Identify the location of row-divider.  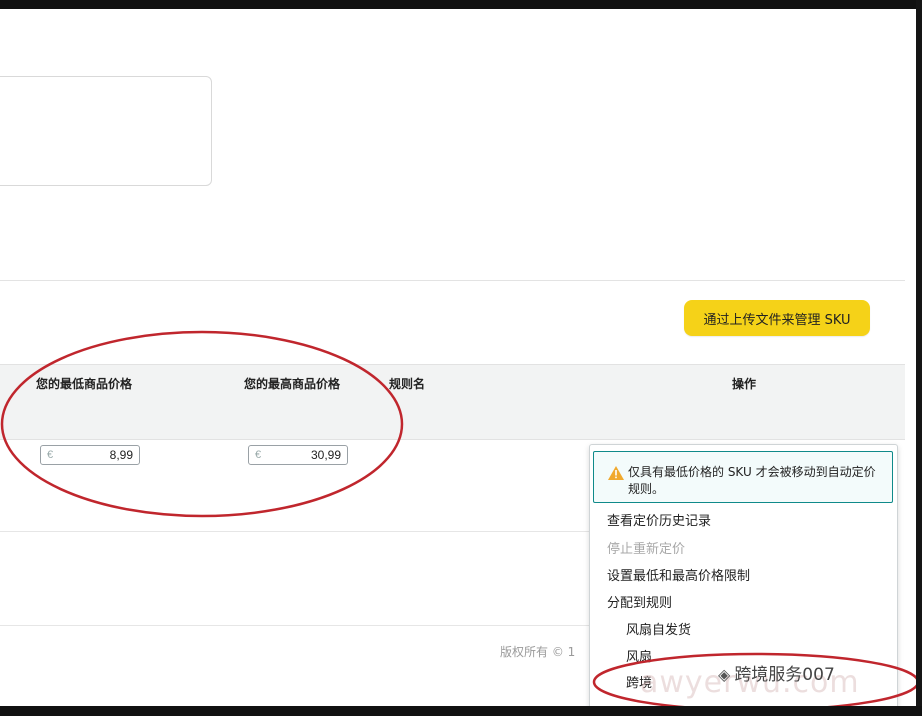
(295, 531).